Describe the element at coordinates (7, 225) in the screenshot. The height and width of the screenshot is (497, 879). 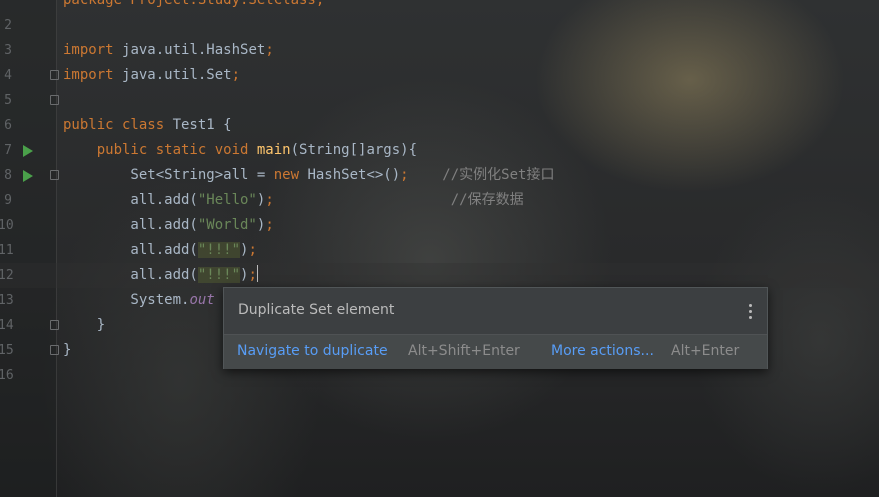
I see `line-number: 10` at that location.